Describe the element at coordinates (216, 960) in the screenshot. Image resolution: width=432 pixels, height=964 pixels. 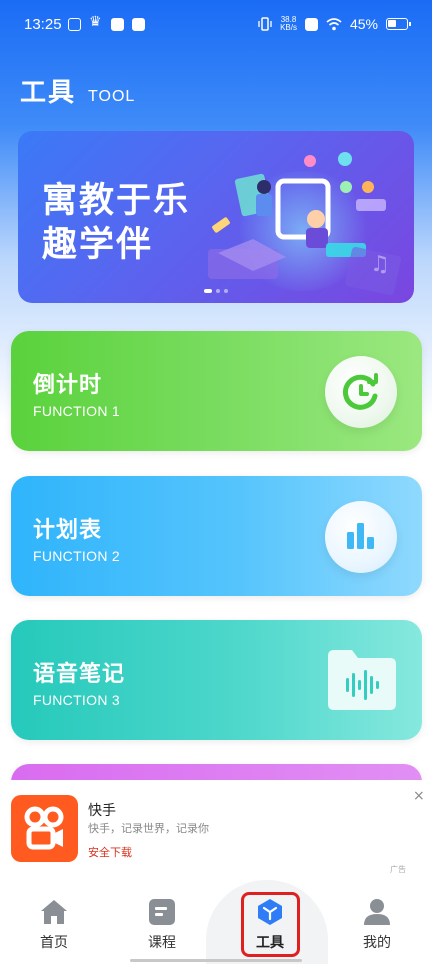
I see `home-indicator` at that location.